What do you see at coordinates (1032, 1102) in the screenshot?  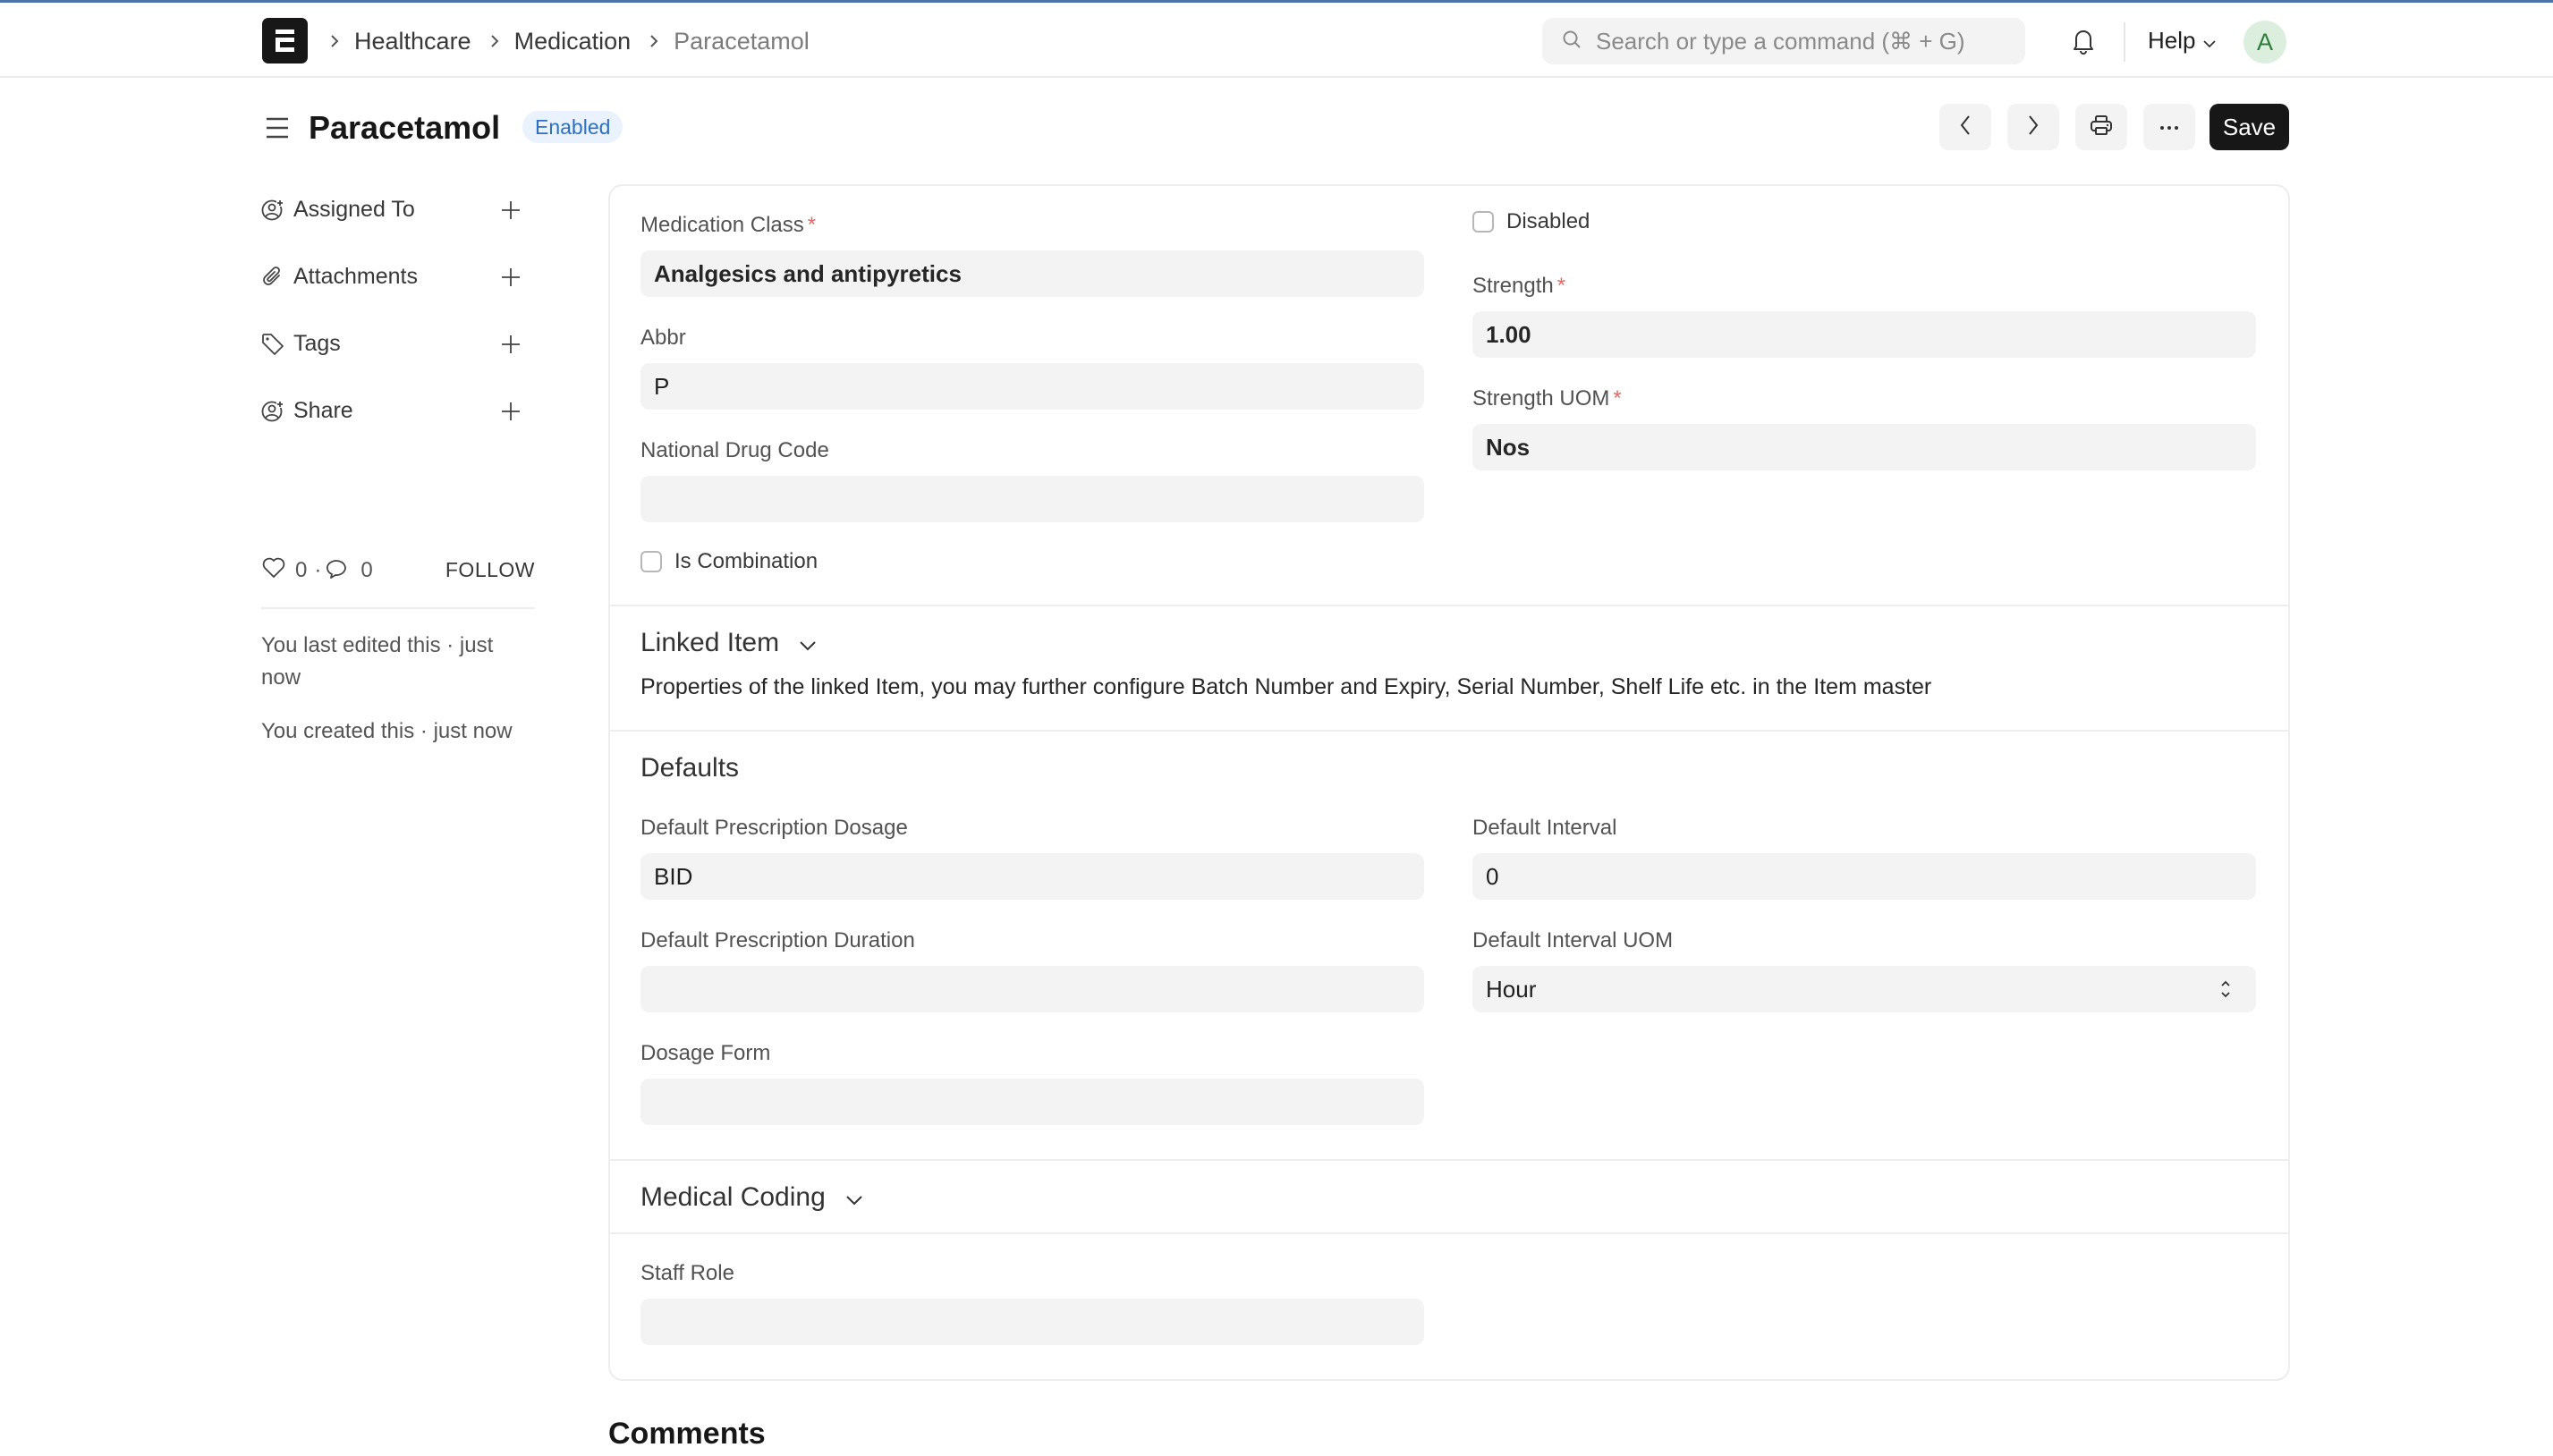 I see `dosage-form-field` at bounding box center [1032, 1102].